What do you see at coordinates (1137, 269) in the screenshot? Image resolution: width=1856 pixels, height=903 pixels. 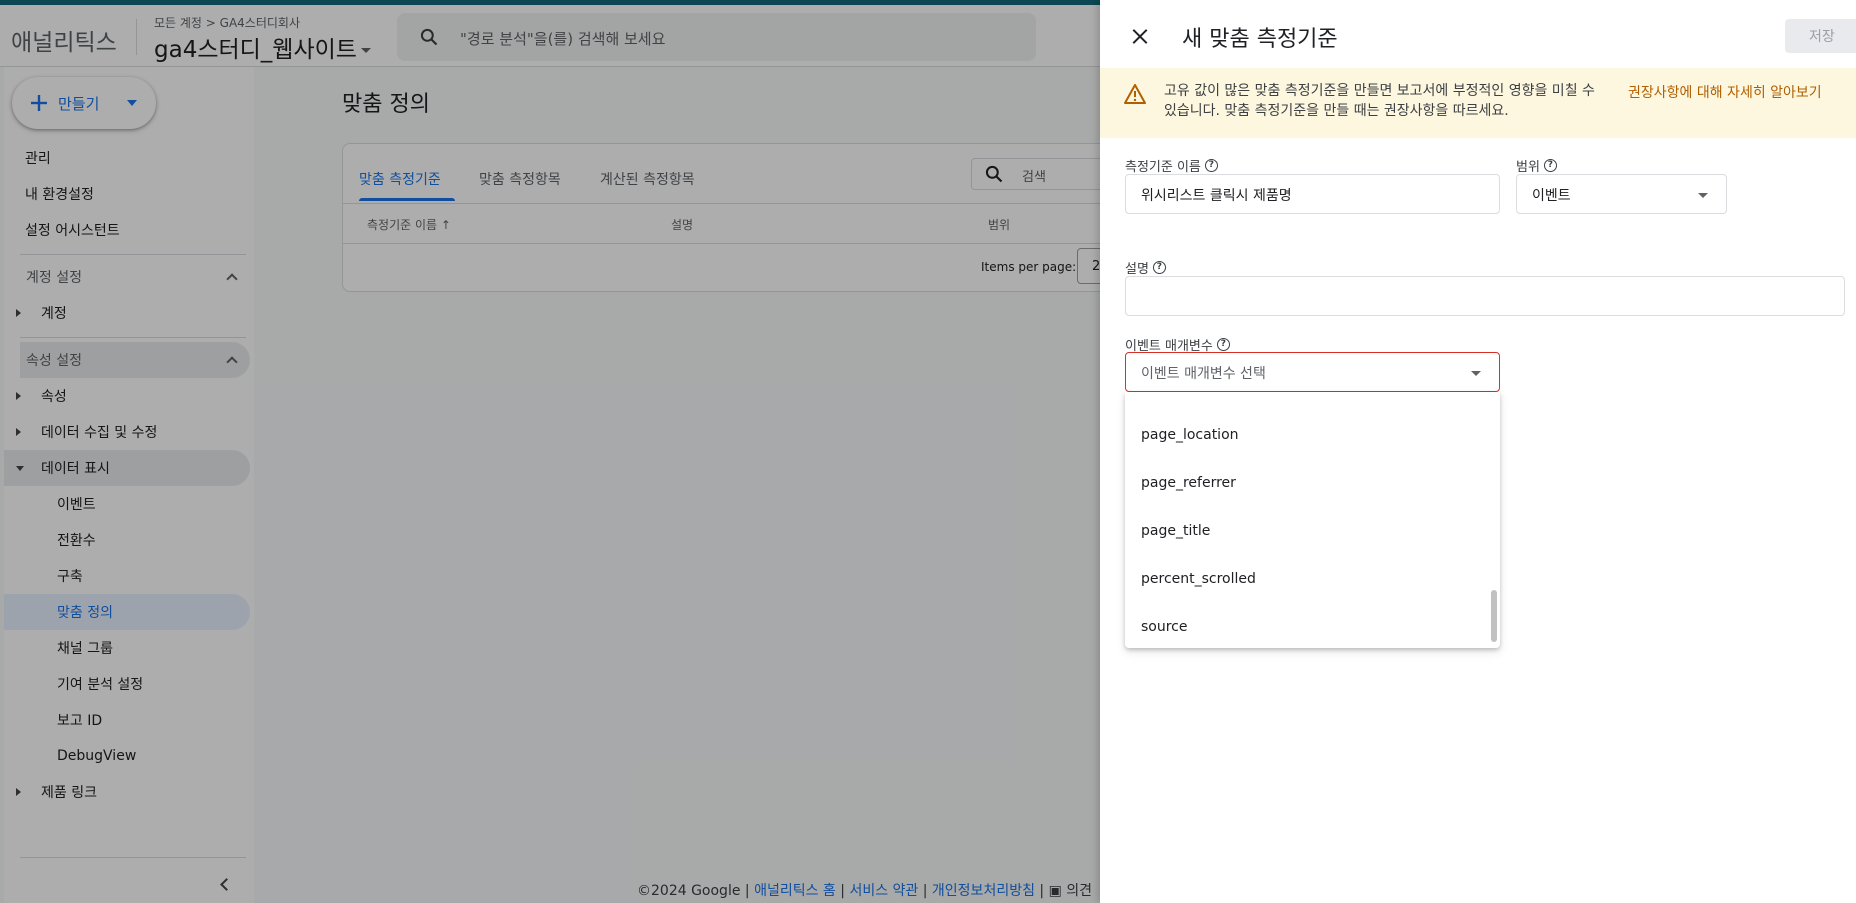 I see `label-text: 설명` at bounding box center [1137, 269].